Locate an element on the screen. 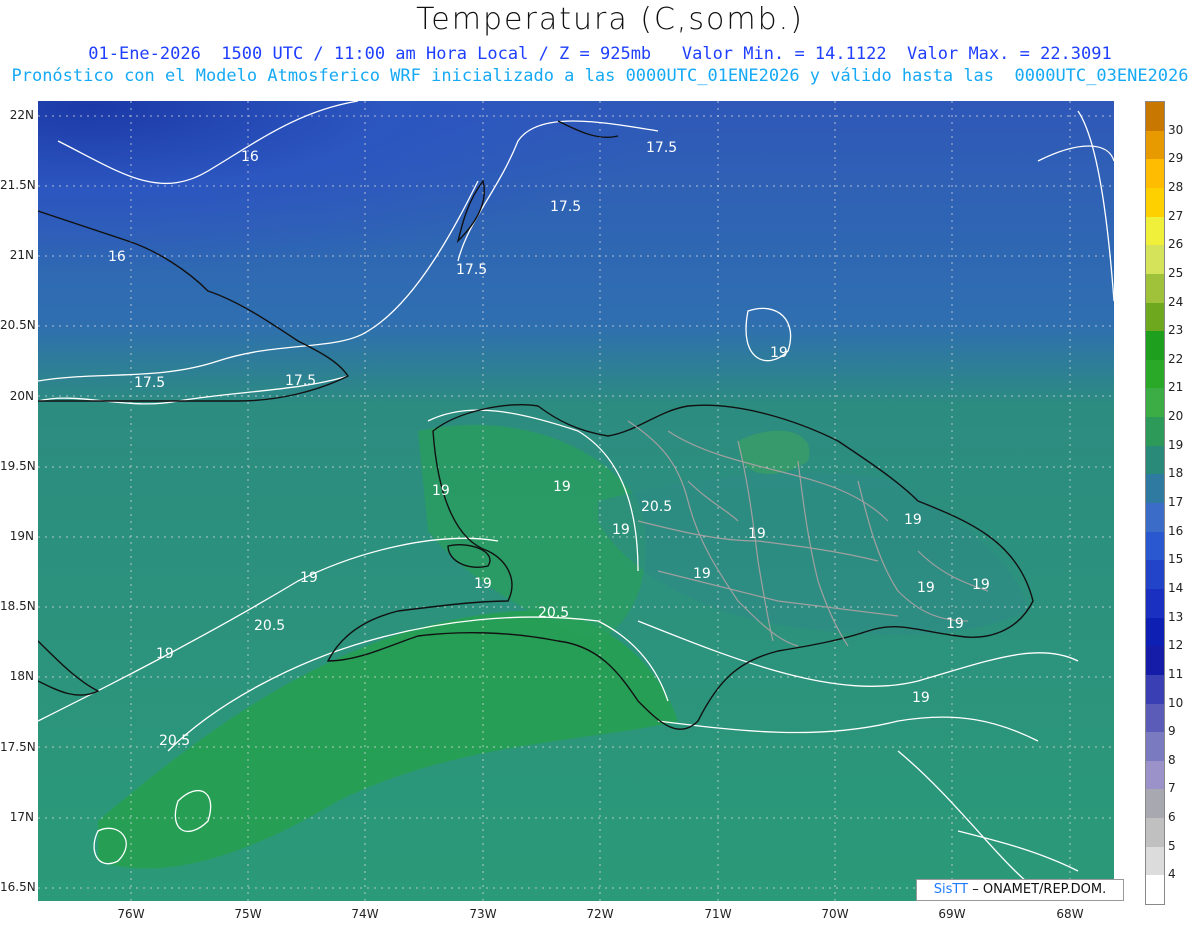 The height and width of the screenshot is (927, 1200). colorbar is located at coordinates (1155, 503).